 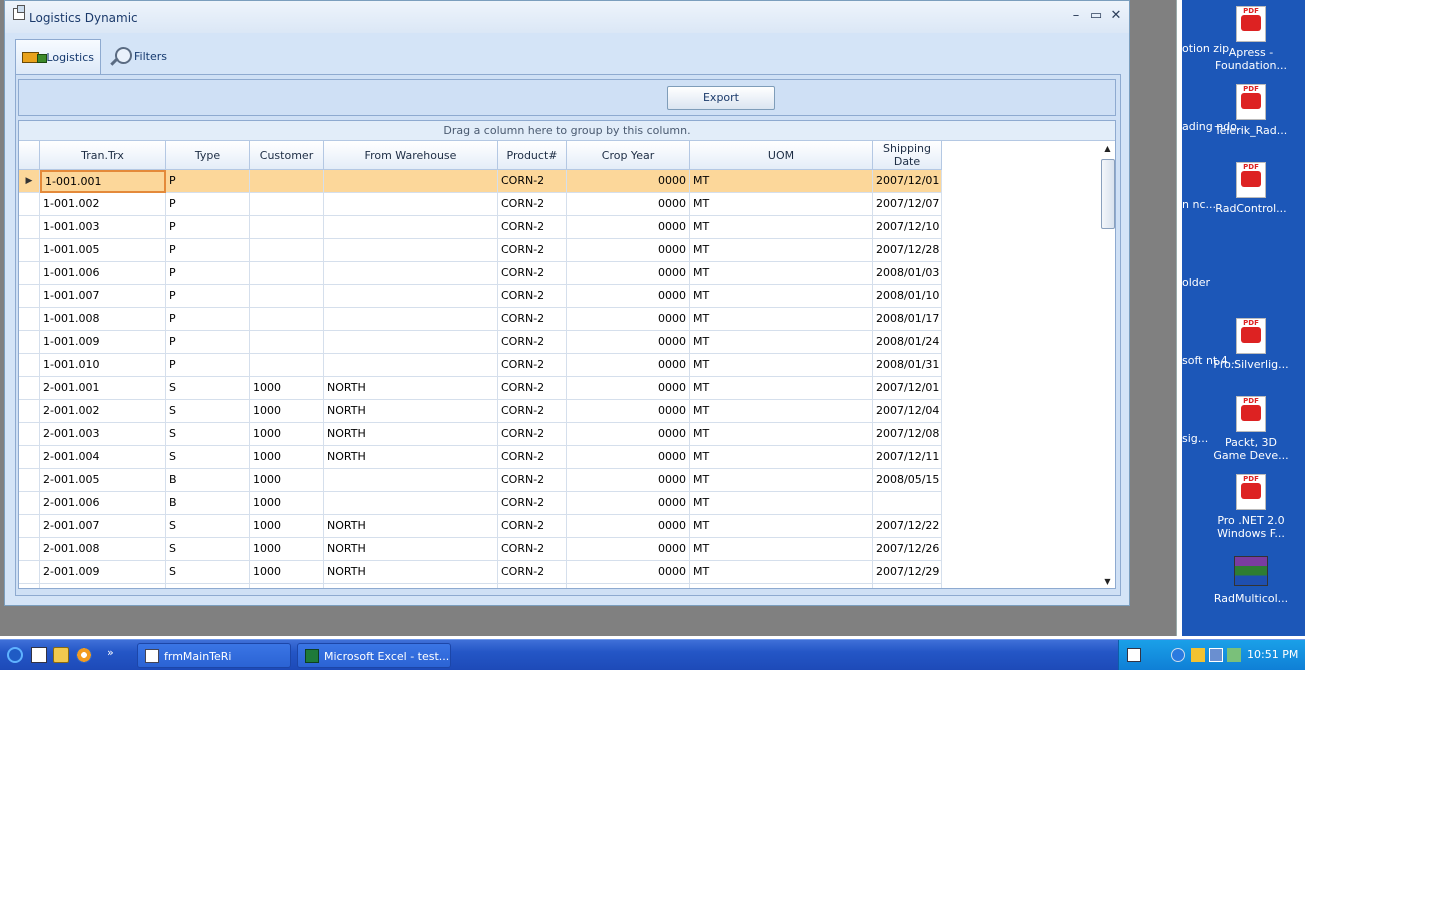 What do you see at coordinates (58, 56) in the screenshot?
I see `tab-logistics: Logistics` at bounding box center [58, 56].